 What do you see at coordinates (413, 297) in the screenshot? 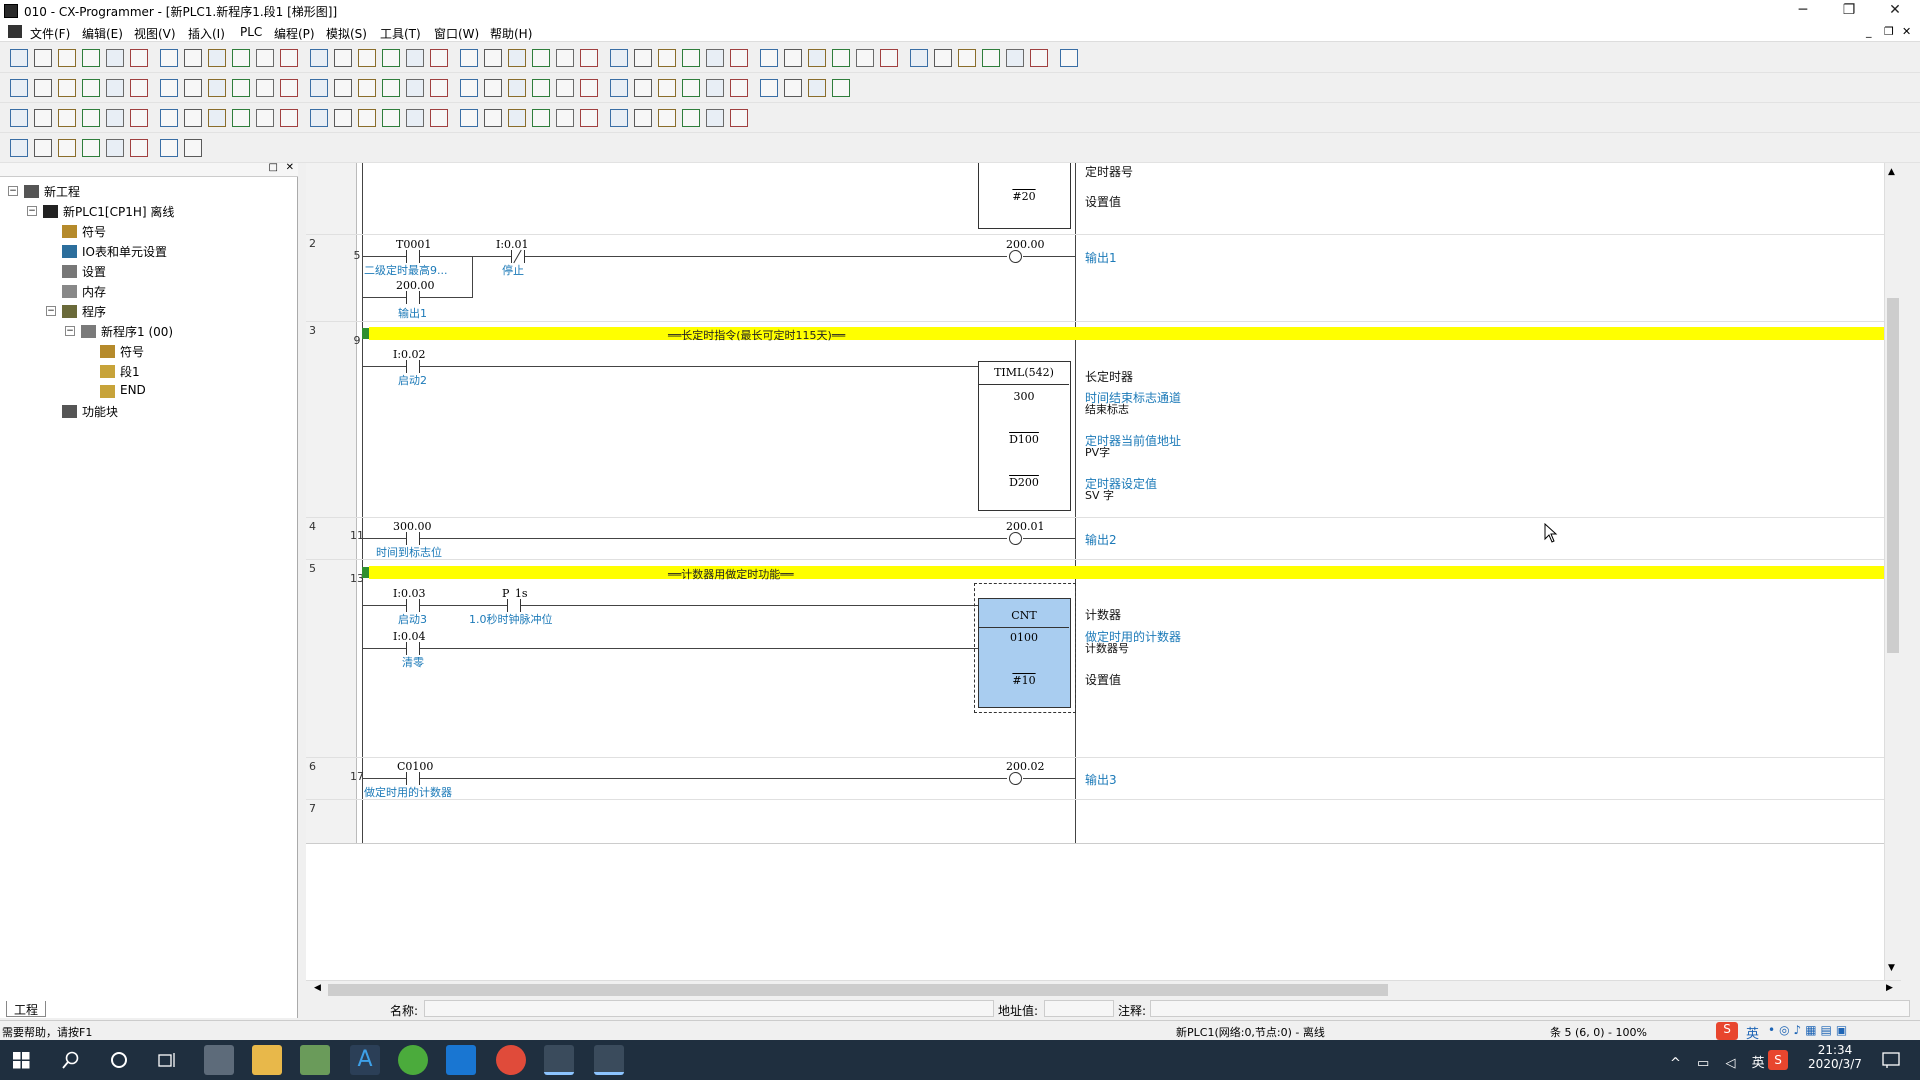
I see `no-contact` at bounding box center [413, 297].